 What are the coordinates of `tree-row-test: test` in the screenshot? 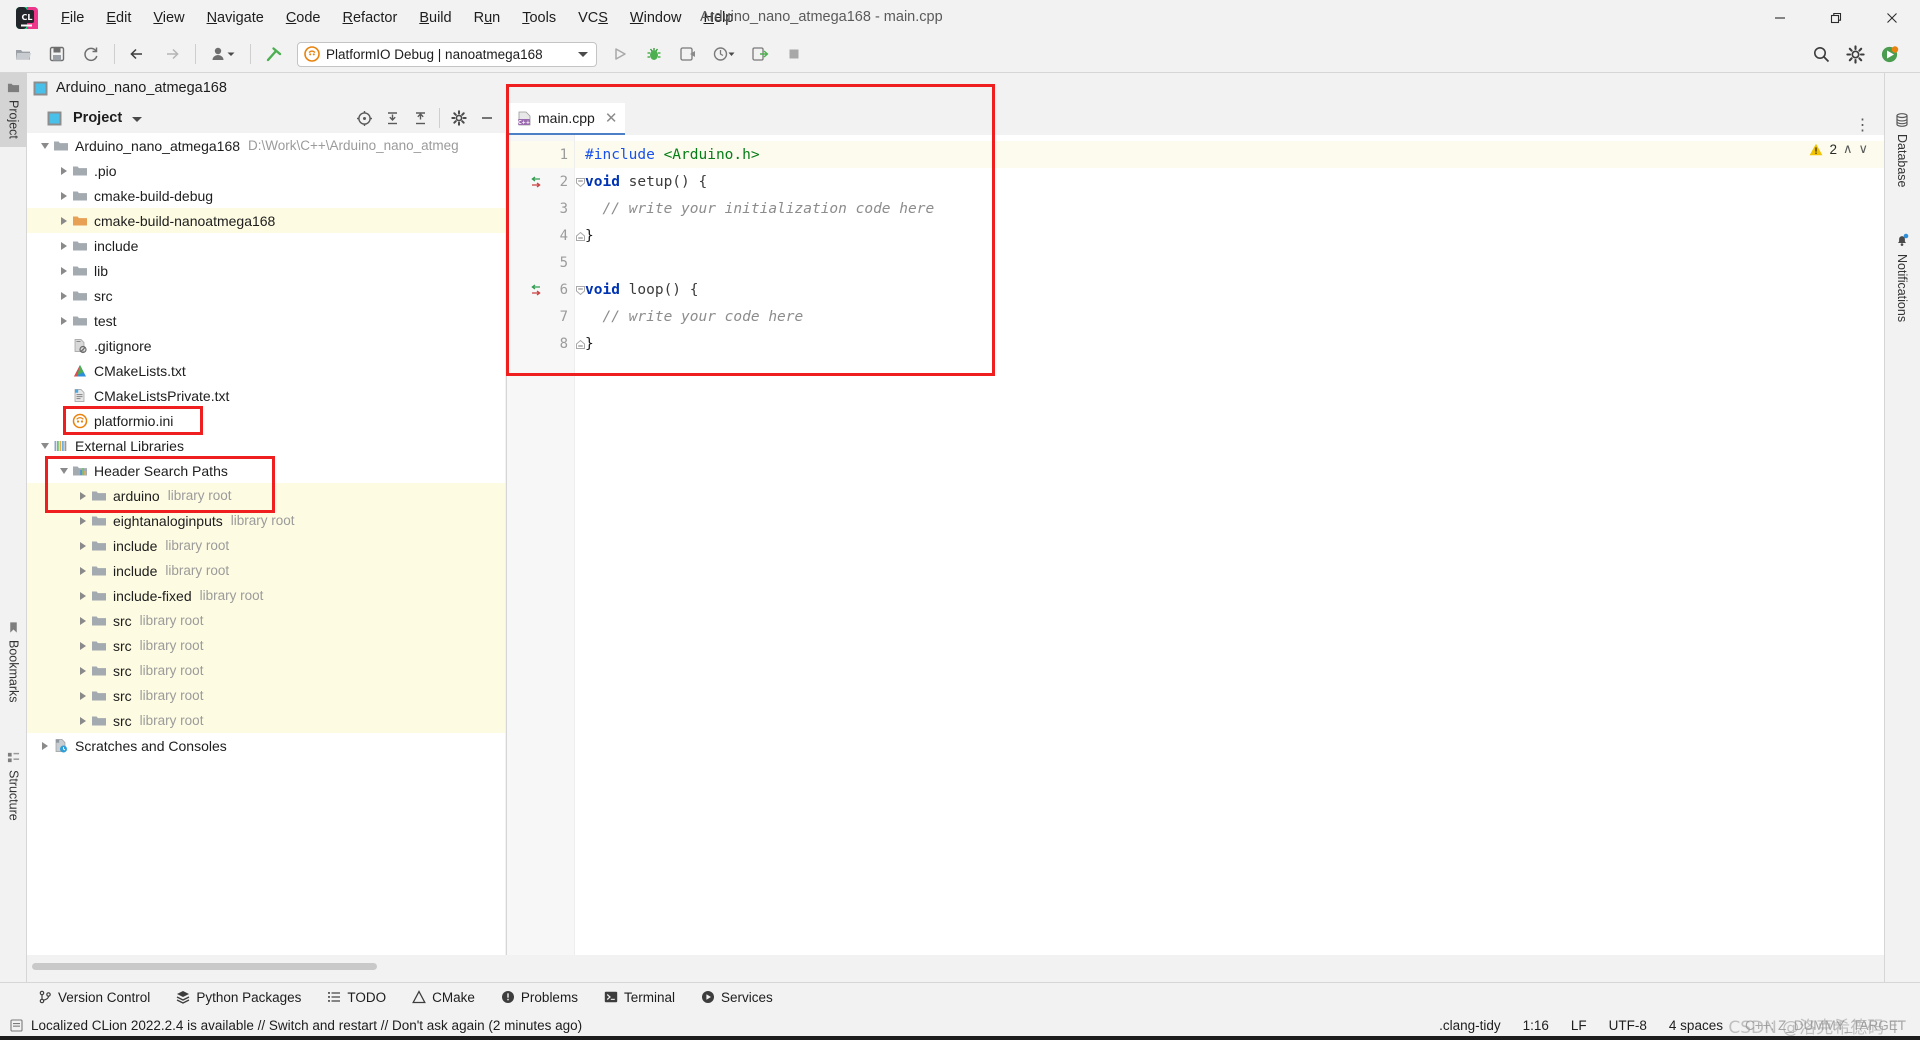 It's located at (266, 320).